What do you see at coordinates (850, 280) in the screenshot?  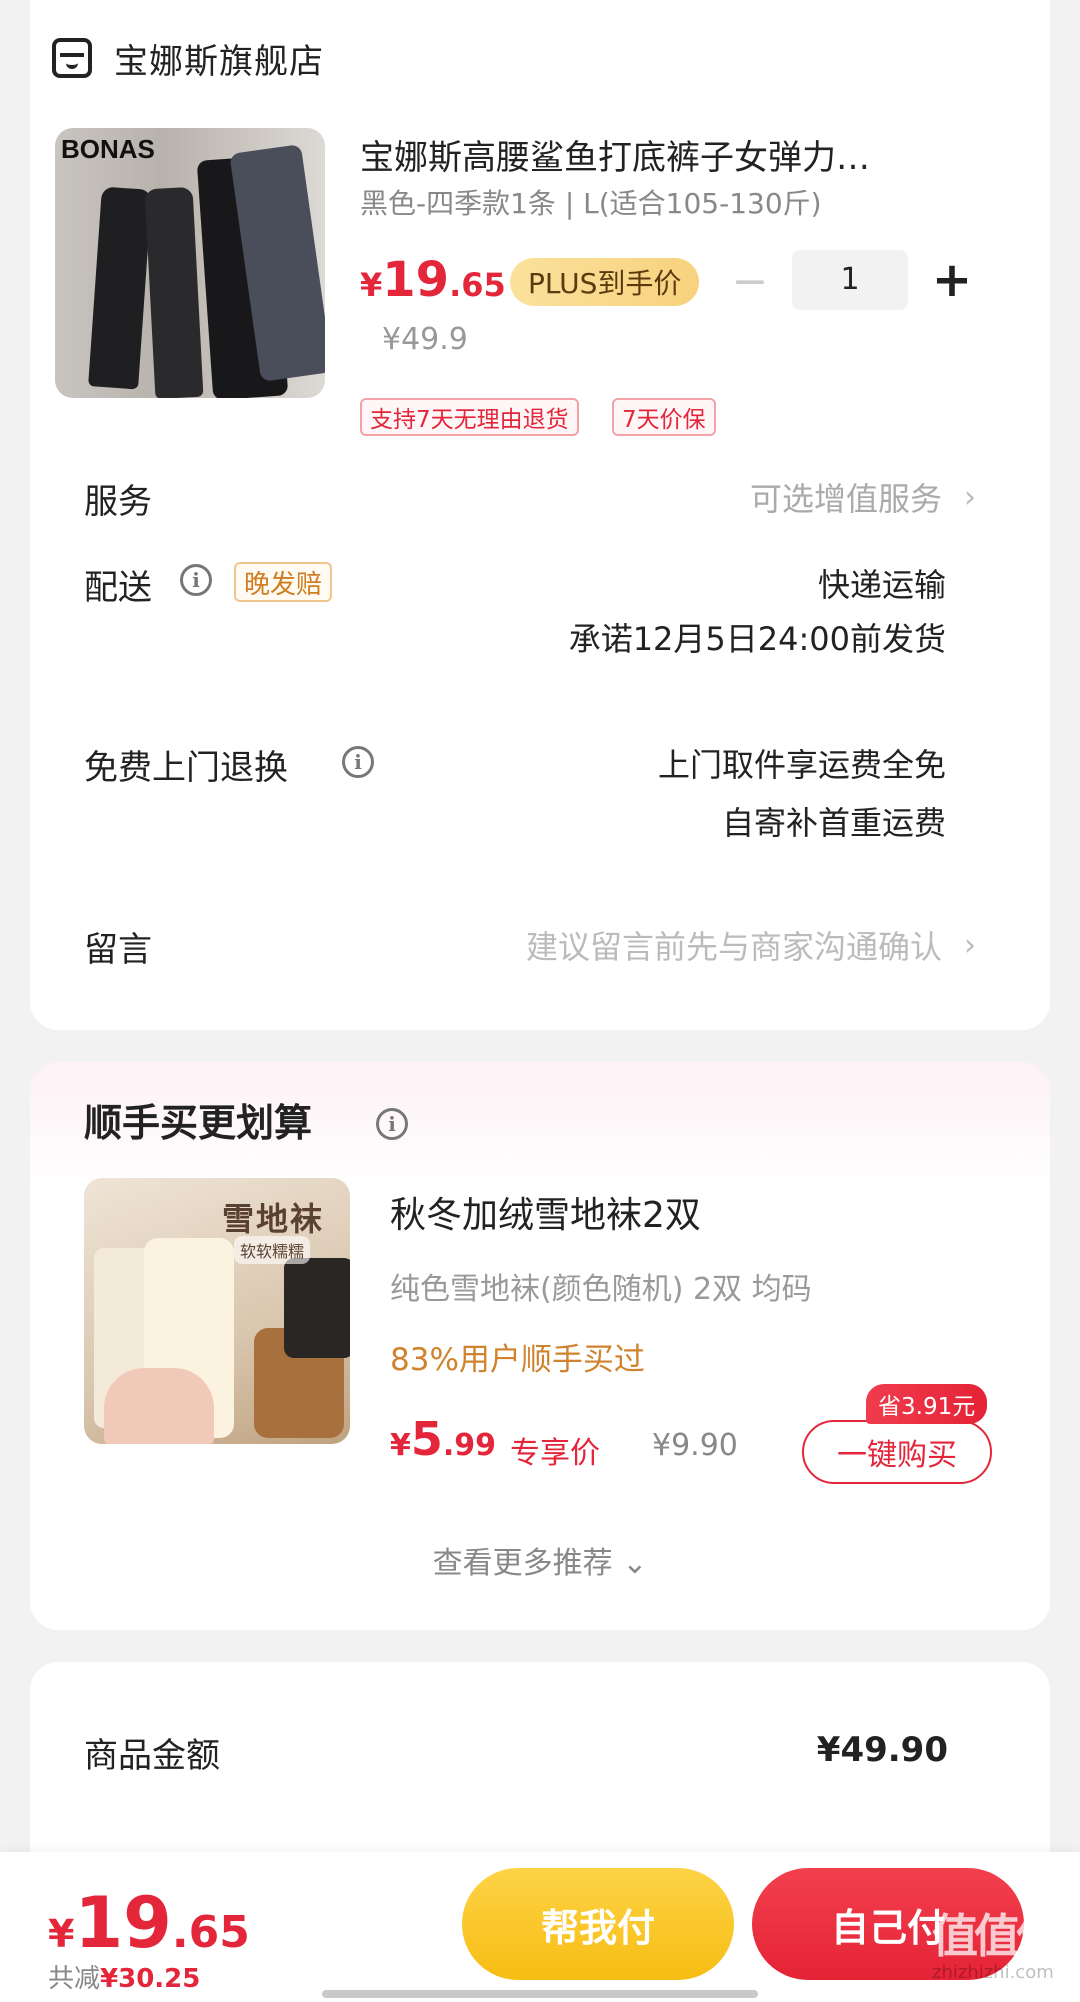 I see `quantity-input: 1` at bounding box center [850, 280].